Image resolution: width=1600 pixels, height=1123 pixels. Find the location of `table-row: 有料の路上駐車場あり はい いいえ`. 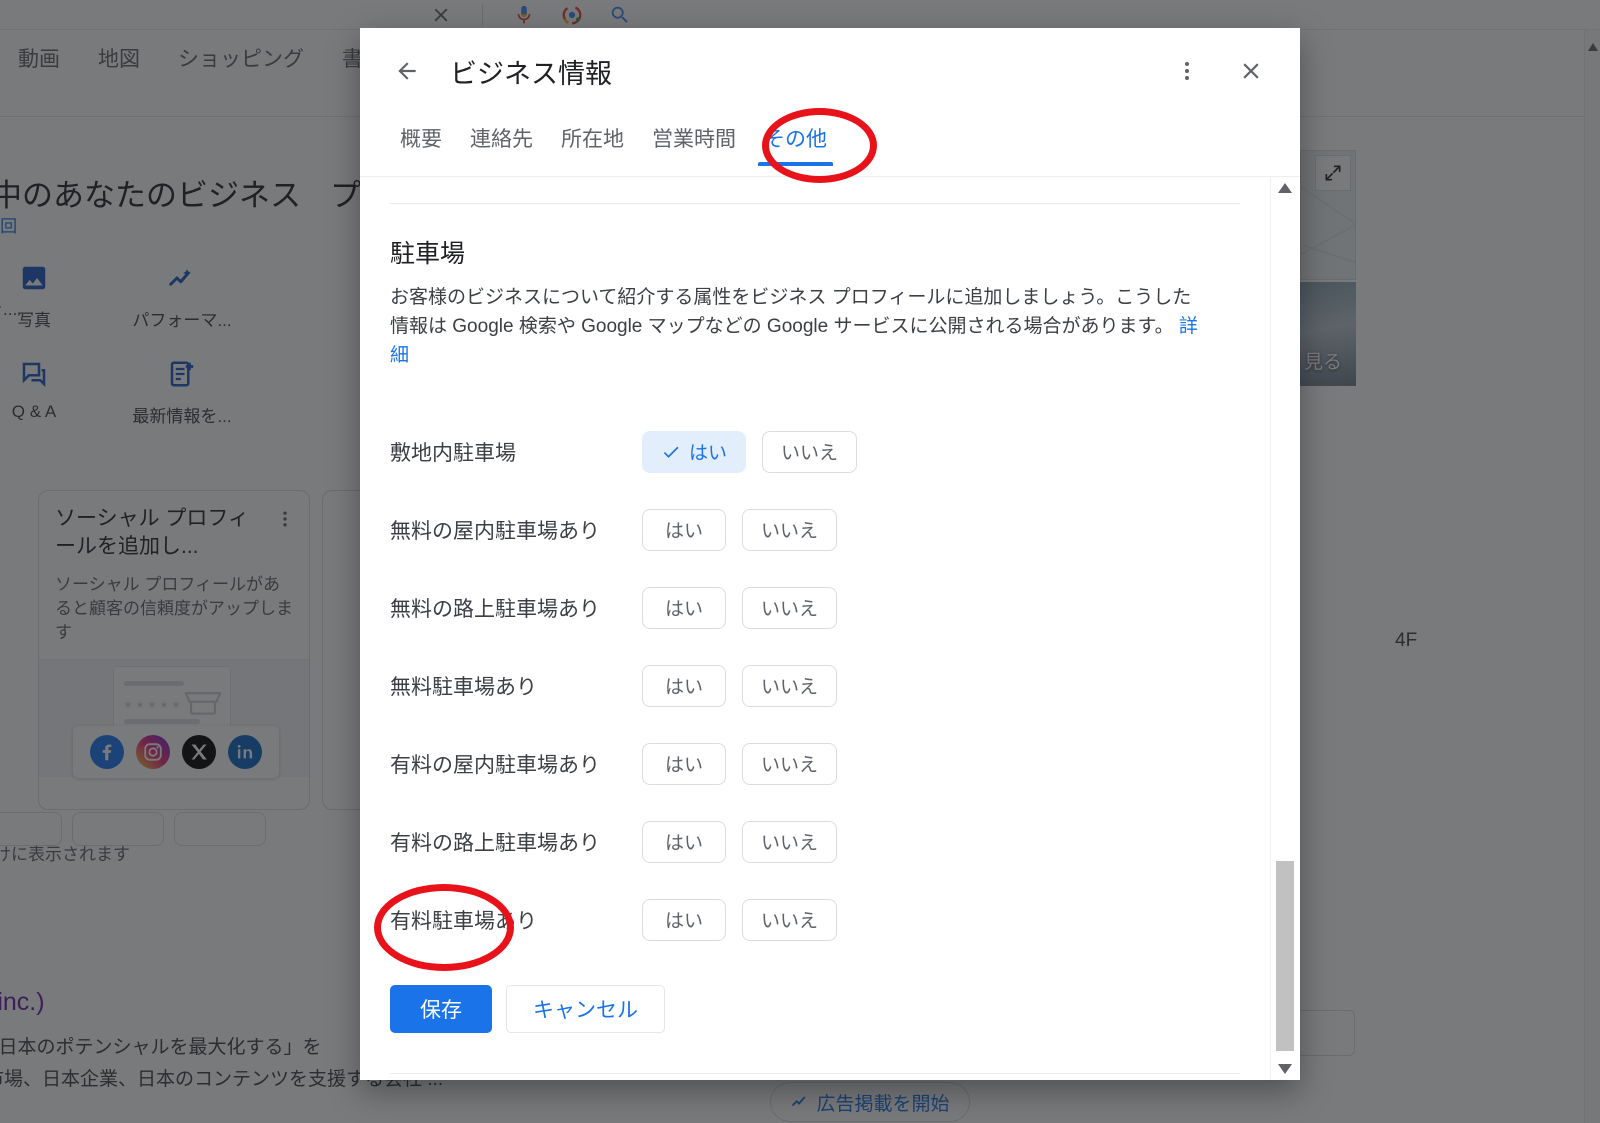

table-row: 有料の路上駐車場あり はい いいえ is located at coordinates (815, 842).